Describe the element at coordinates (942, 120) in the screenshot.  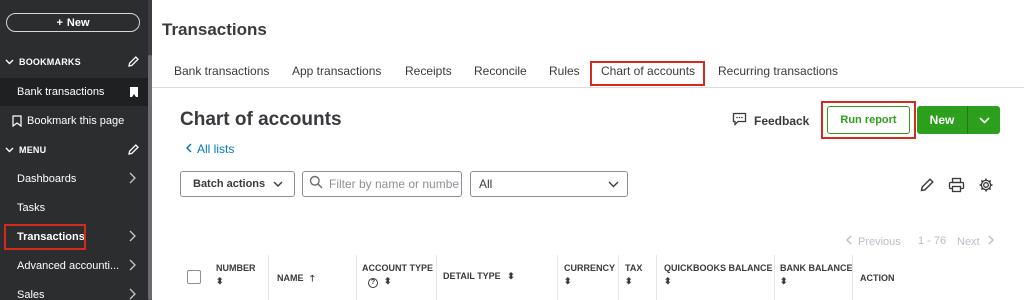
I see `new-button-main: New` at that location.